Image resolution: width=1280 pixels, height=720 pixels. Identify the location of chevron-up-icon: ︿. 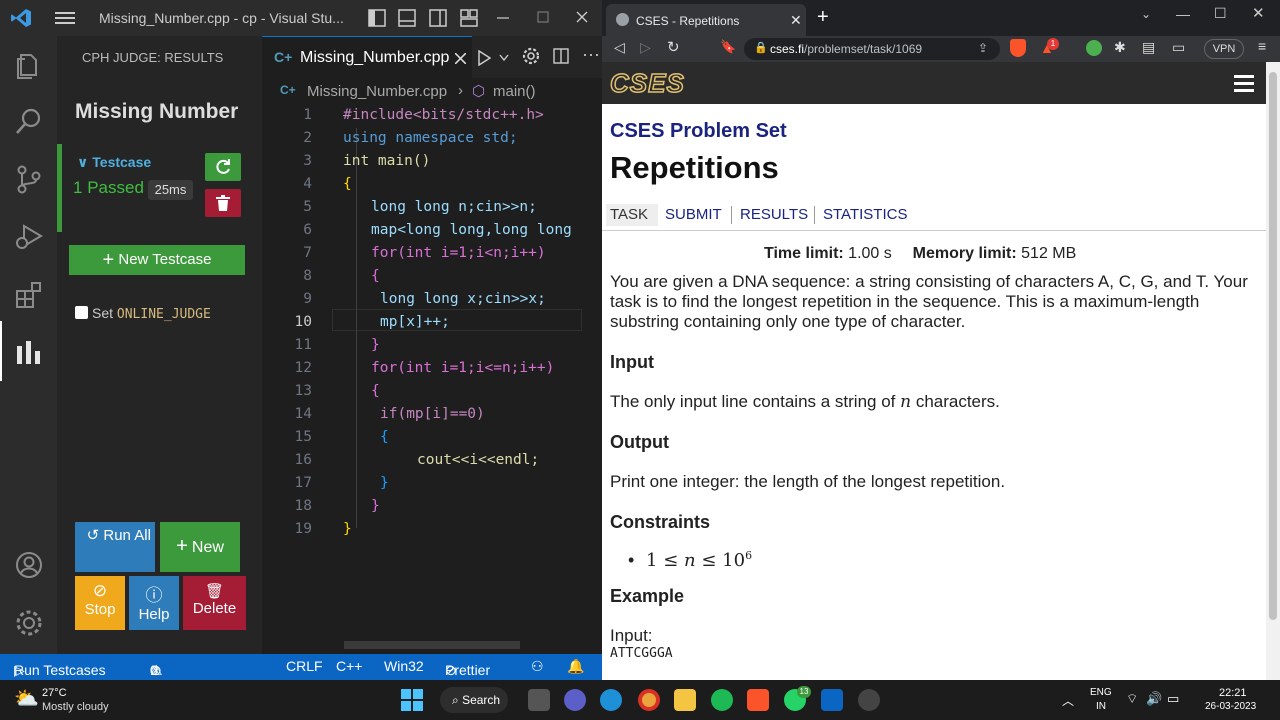
(1068, 700).